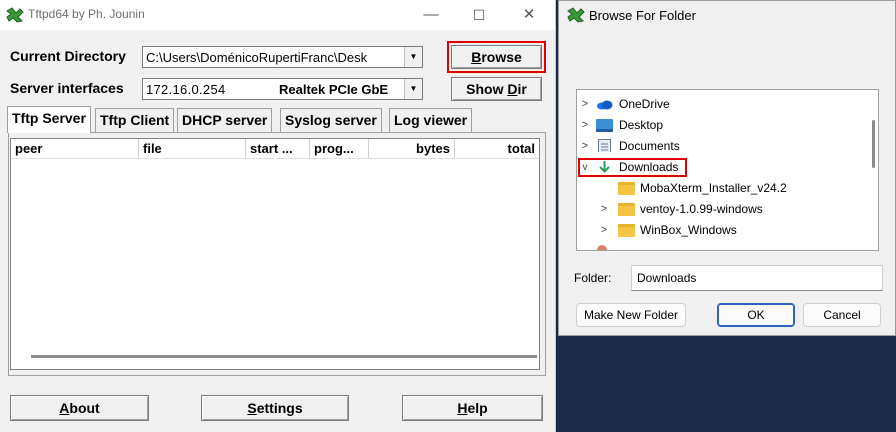  What do you see at coordinates (585, 167) in the screenshot?
I see `chevron-down-icon: v` at bounding box center [585, 167].